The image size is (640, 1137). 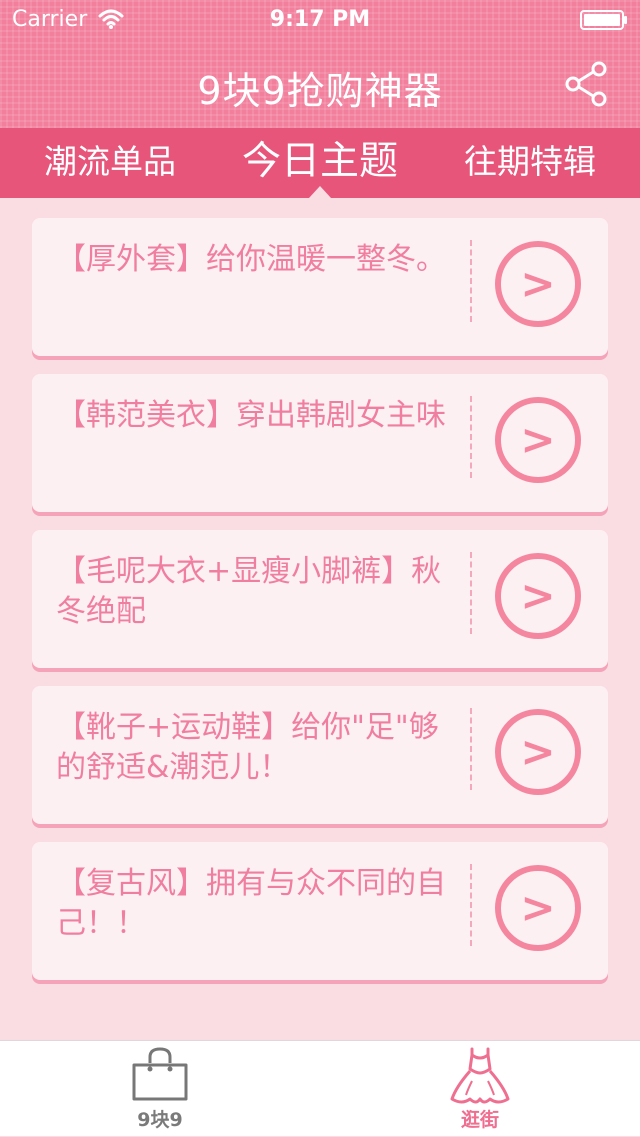 I want to click on tab-past-specials: 往期特辑, so click(x=530, y=163).